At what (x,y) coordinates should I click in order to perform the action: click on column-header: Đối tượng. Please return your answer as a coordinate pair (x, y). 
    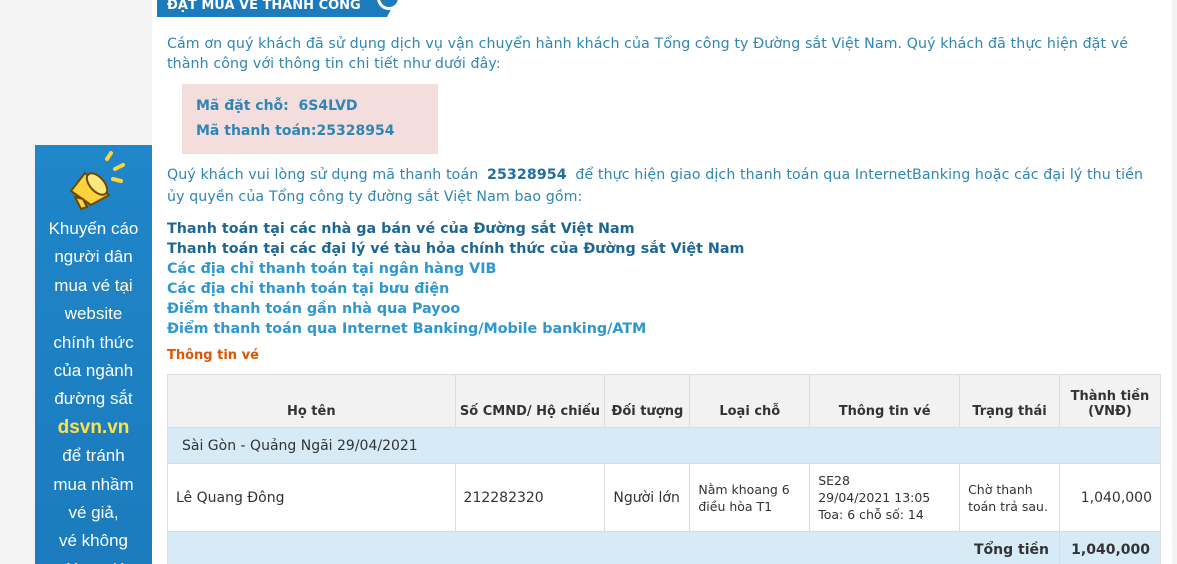
    Looking at the image, I should click on (647, 401).